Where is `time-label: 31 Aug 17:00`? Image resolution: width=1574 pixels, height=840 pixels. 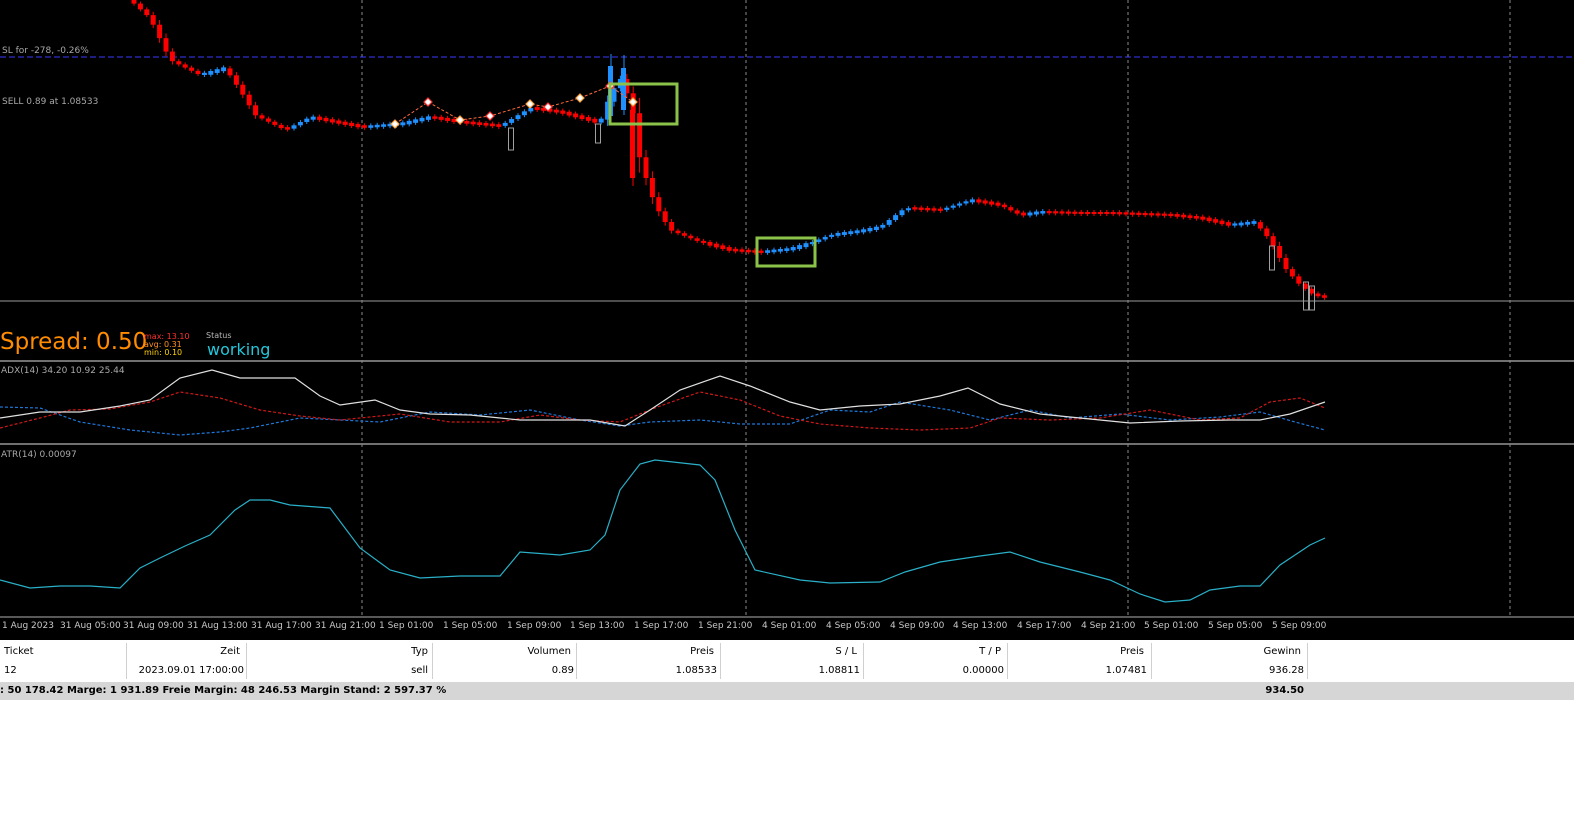 time-label: 31 Aug 17:00 is located at coordinates (281, 626).